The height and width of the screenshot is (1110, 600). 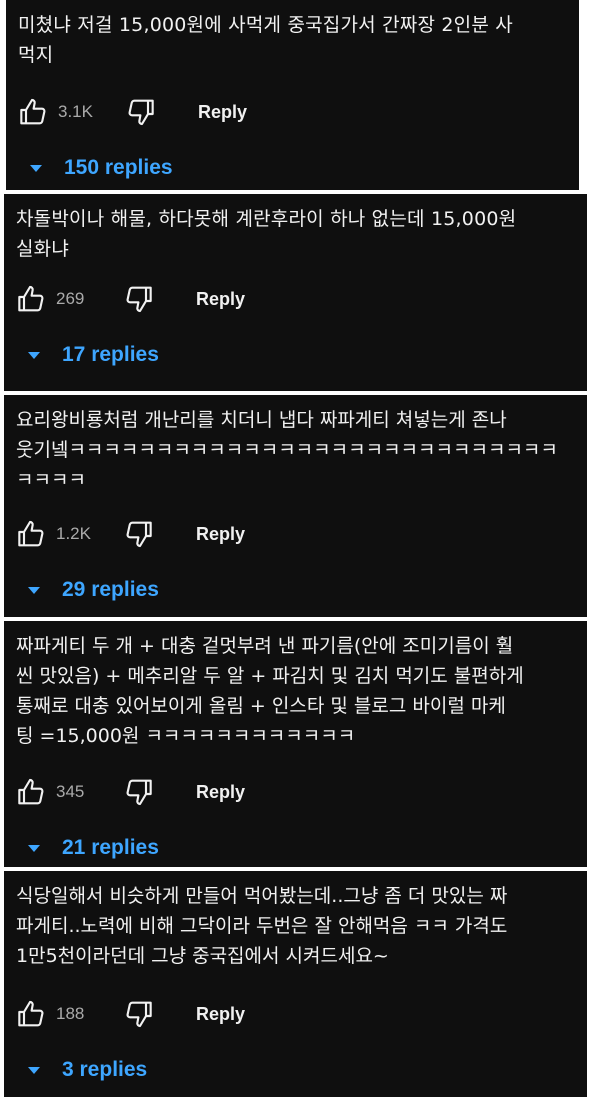 What do you see at coordinates (110, 847) in the screenshot?
I see `replies-count: 21 replies` at bounding box center [110, 847].